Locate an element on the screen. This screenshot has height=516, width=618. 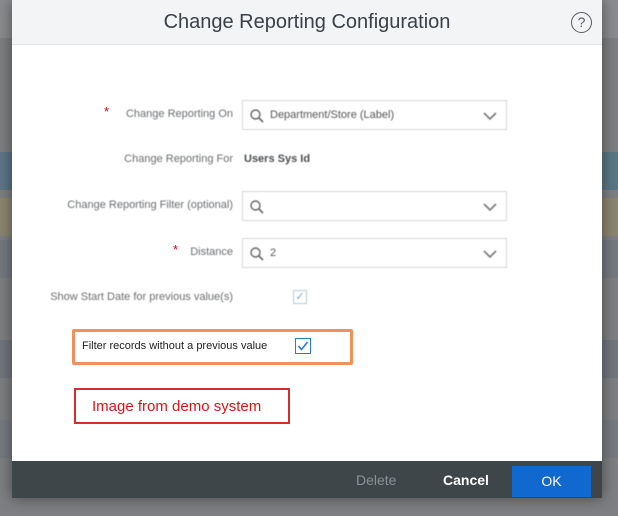
change-reporting-for-value: Users Sys Id is located at coordinates (277, 159).